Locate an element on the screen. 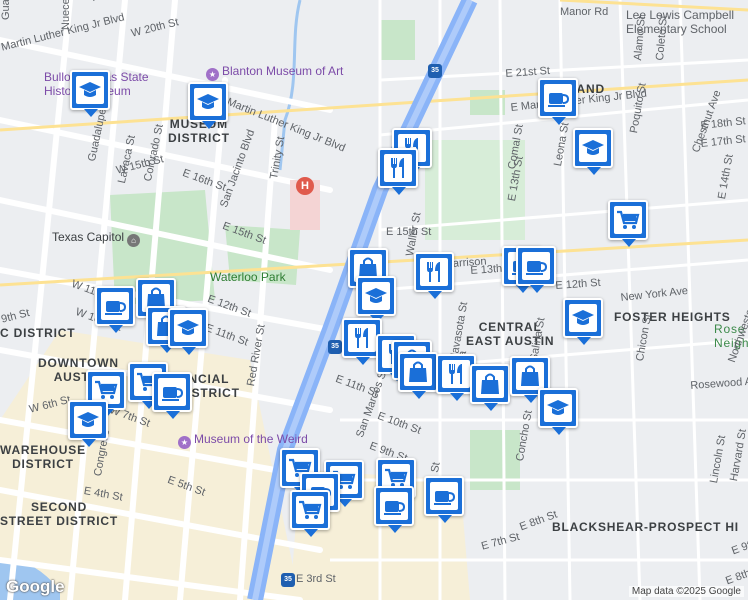 The image size is (748, 600). google-logo: Google is located at coordinates (35, 586).